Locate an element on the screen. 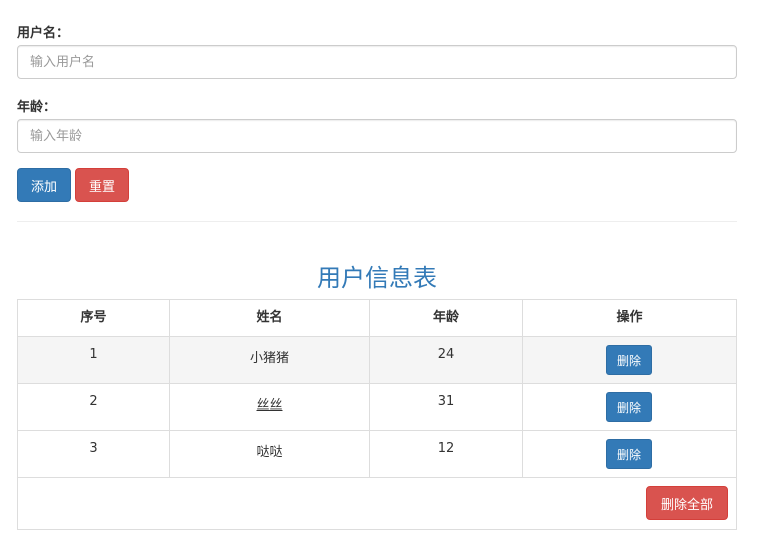 This screenshot has height=560, width=758. add-button: 添加 is located at coordinates (44, 185).